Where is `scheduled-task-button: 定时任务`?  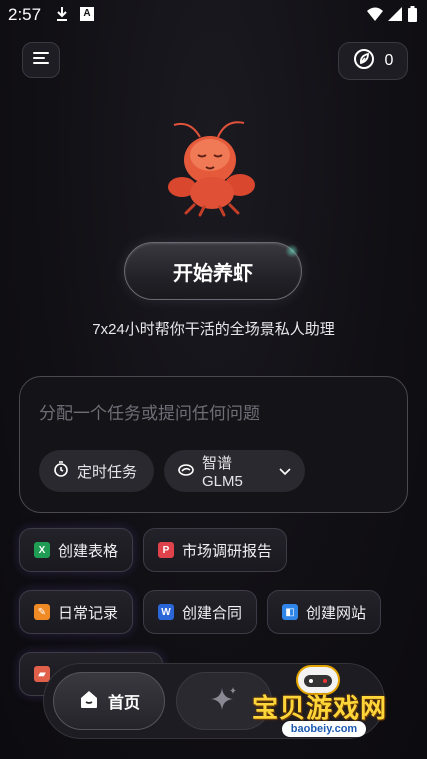
scheduled-task-button: 定时任务 is located at coordinates (96, 471).